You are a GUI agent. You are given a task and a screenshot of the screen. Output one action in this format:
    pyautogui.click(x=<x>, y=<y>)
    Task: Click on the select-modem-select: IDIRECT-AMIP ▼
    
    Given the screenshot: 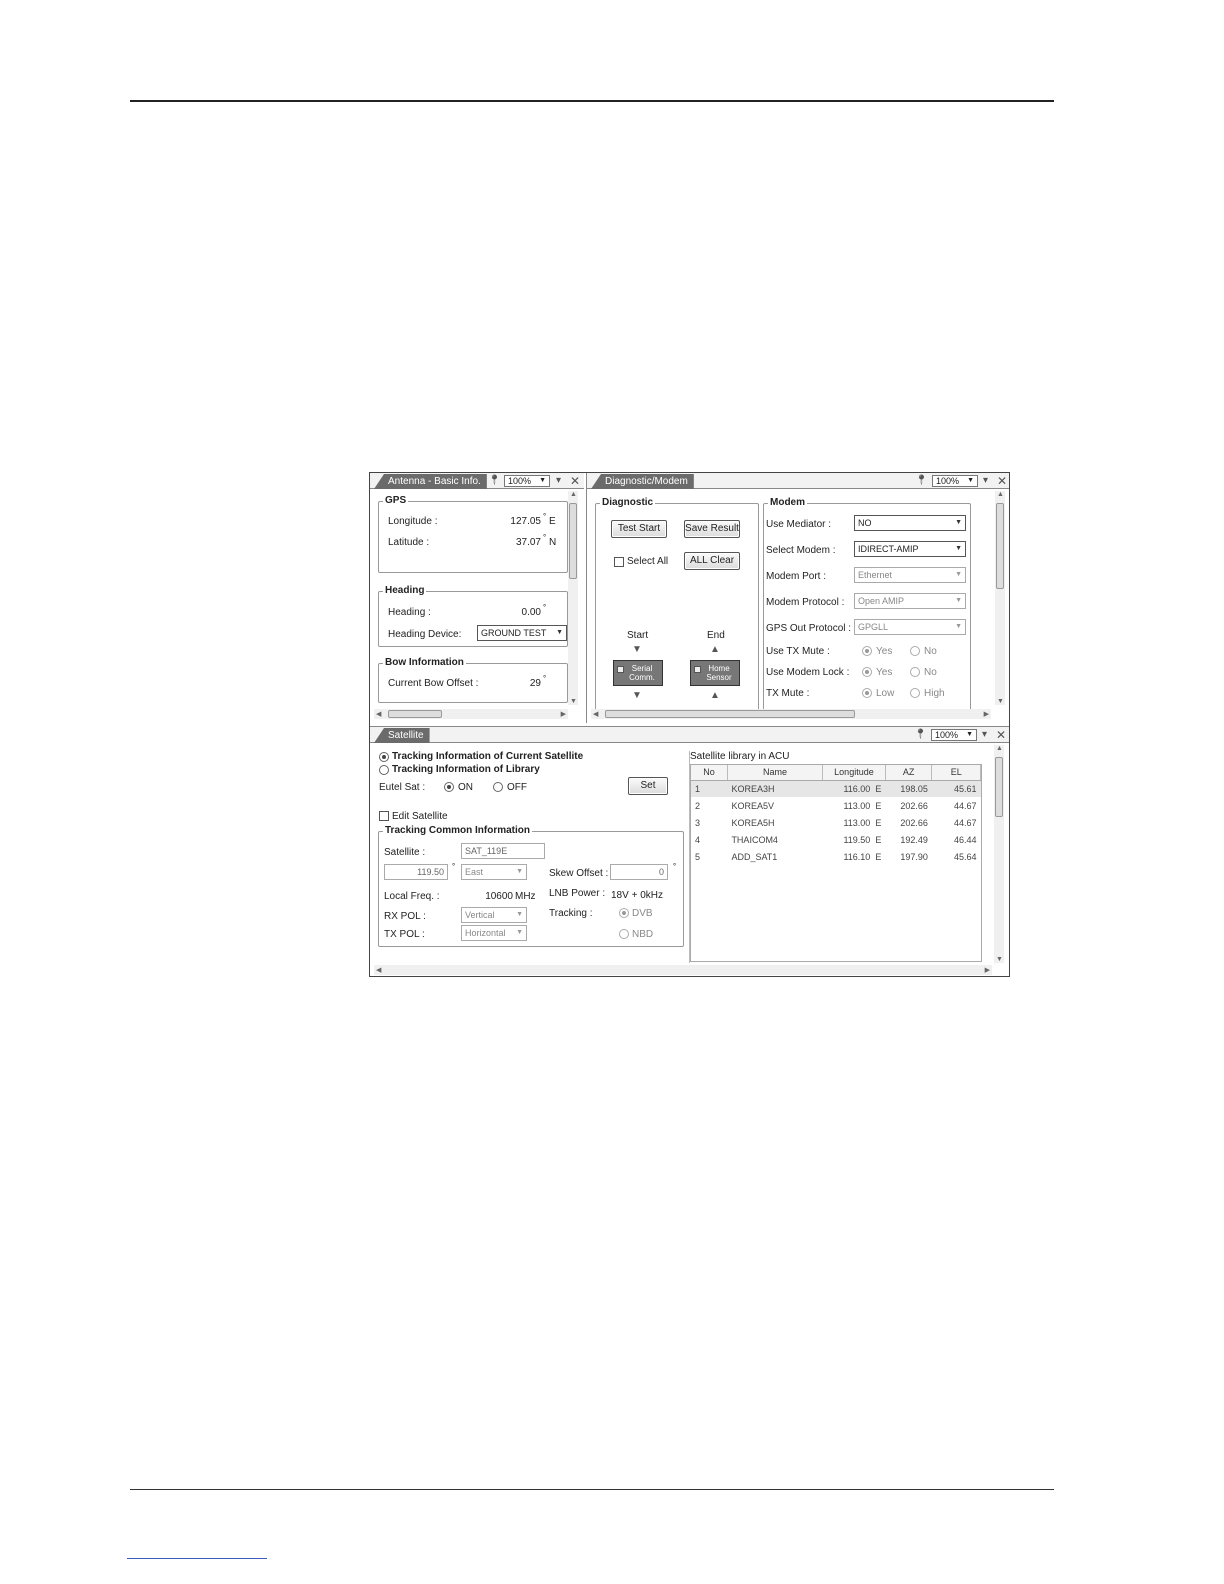 What is the action you would take?
    pyautogui.click(x=910, y=549)
    